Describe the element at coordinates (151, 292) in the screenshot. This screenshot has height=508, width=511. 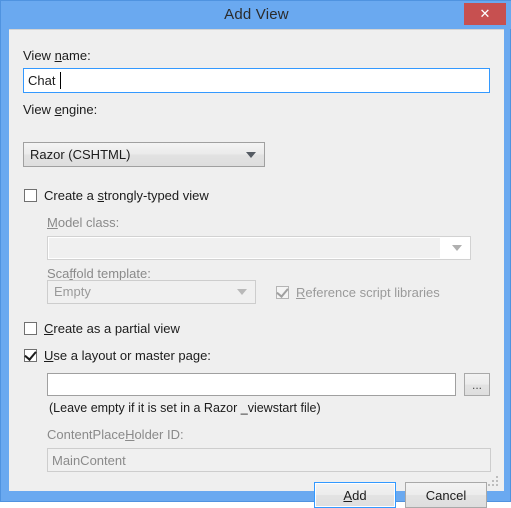
I see `scaffold-template-select: Empty` at that location.